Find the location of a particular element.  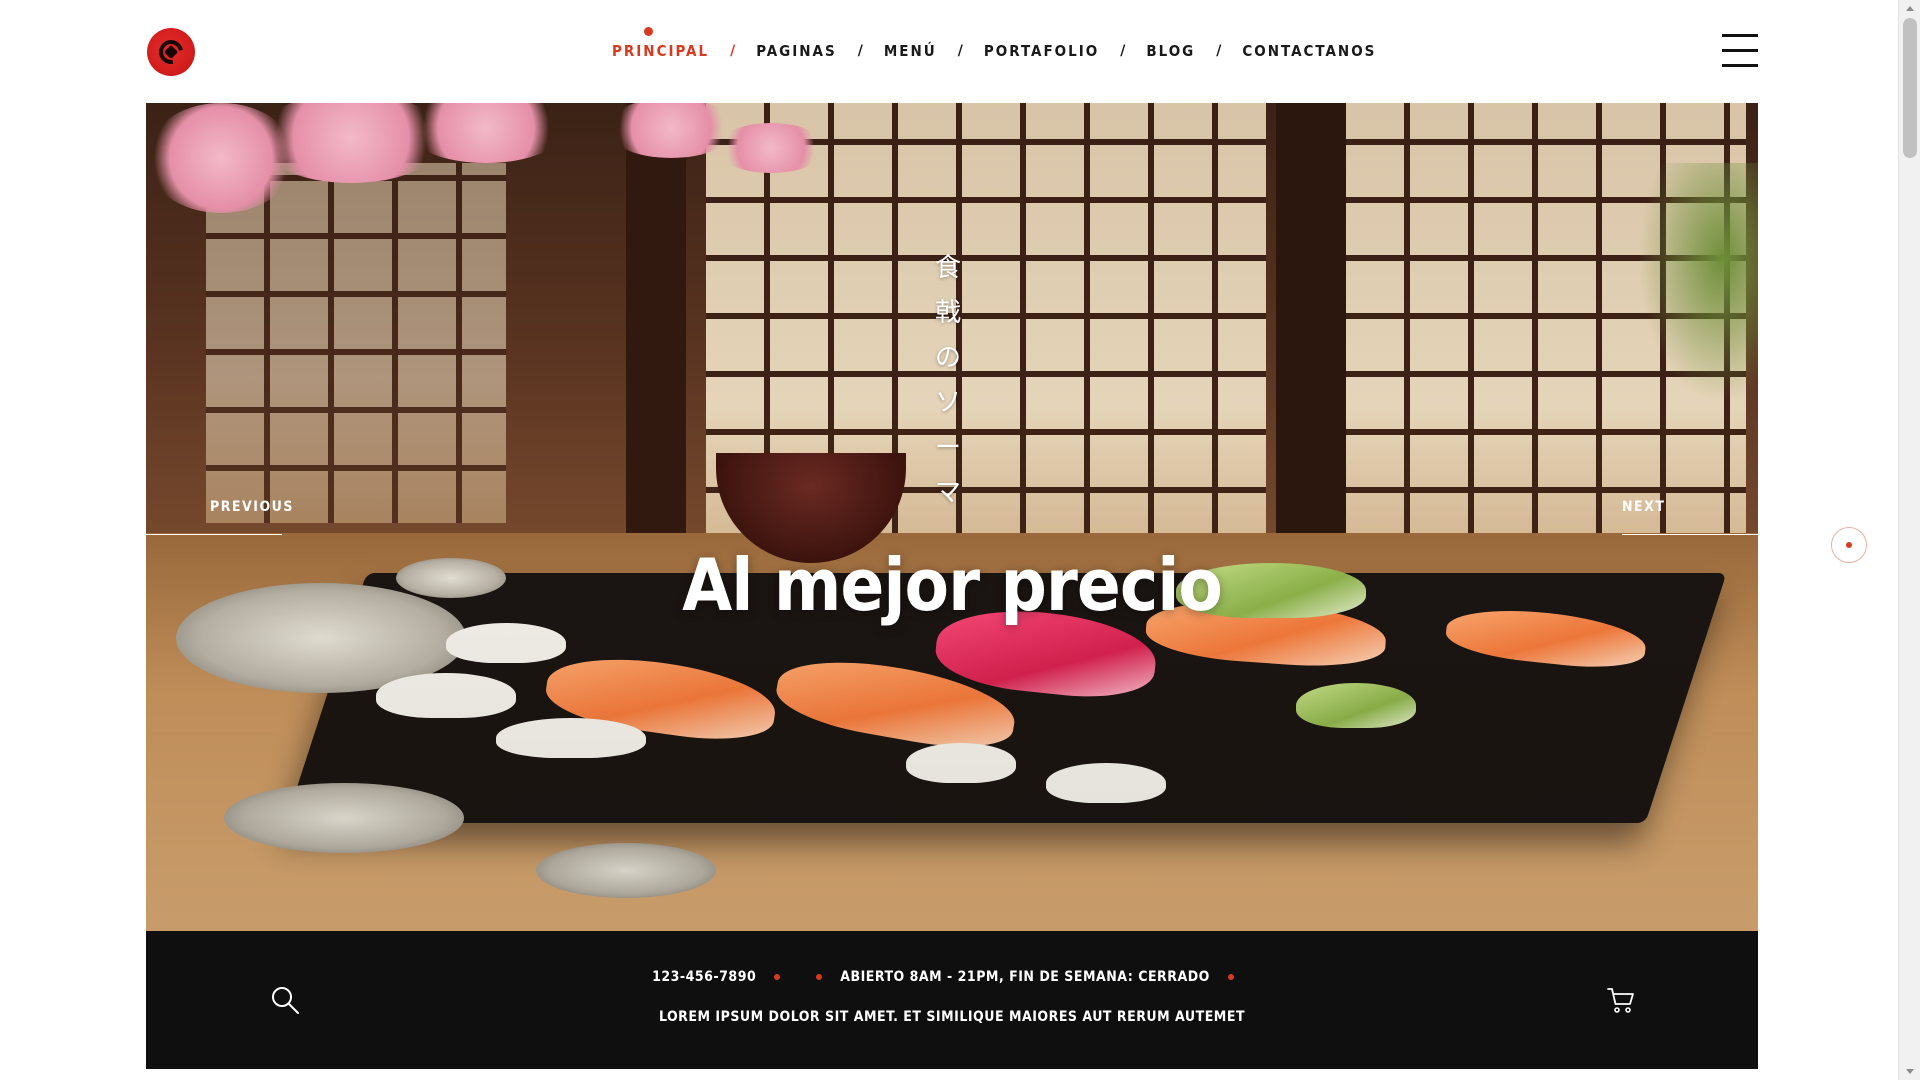

vertical-japanese-text: 食 戟 の ソ ー マ is located at coordinates (948, 381).